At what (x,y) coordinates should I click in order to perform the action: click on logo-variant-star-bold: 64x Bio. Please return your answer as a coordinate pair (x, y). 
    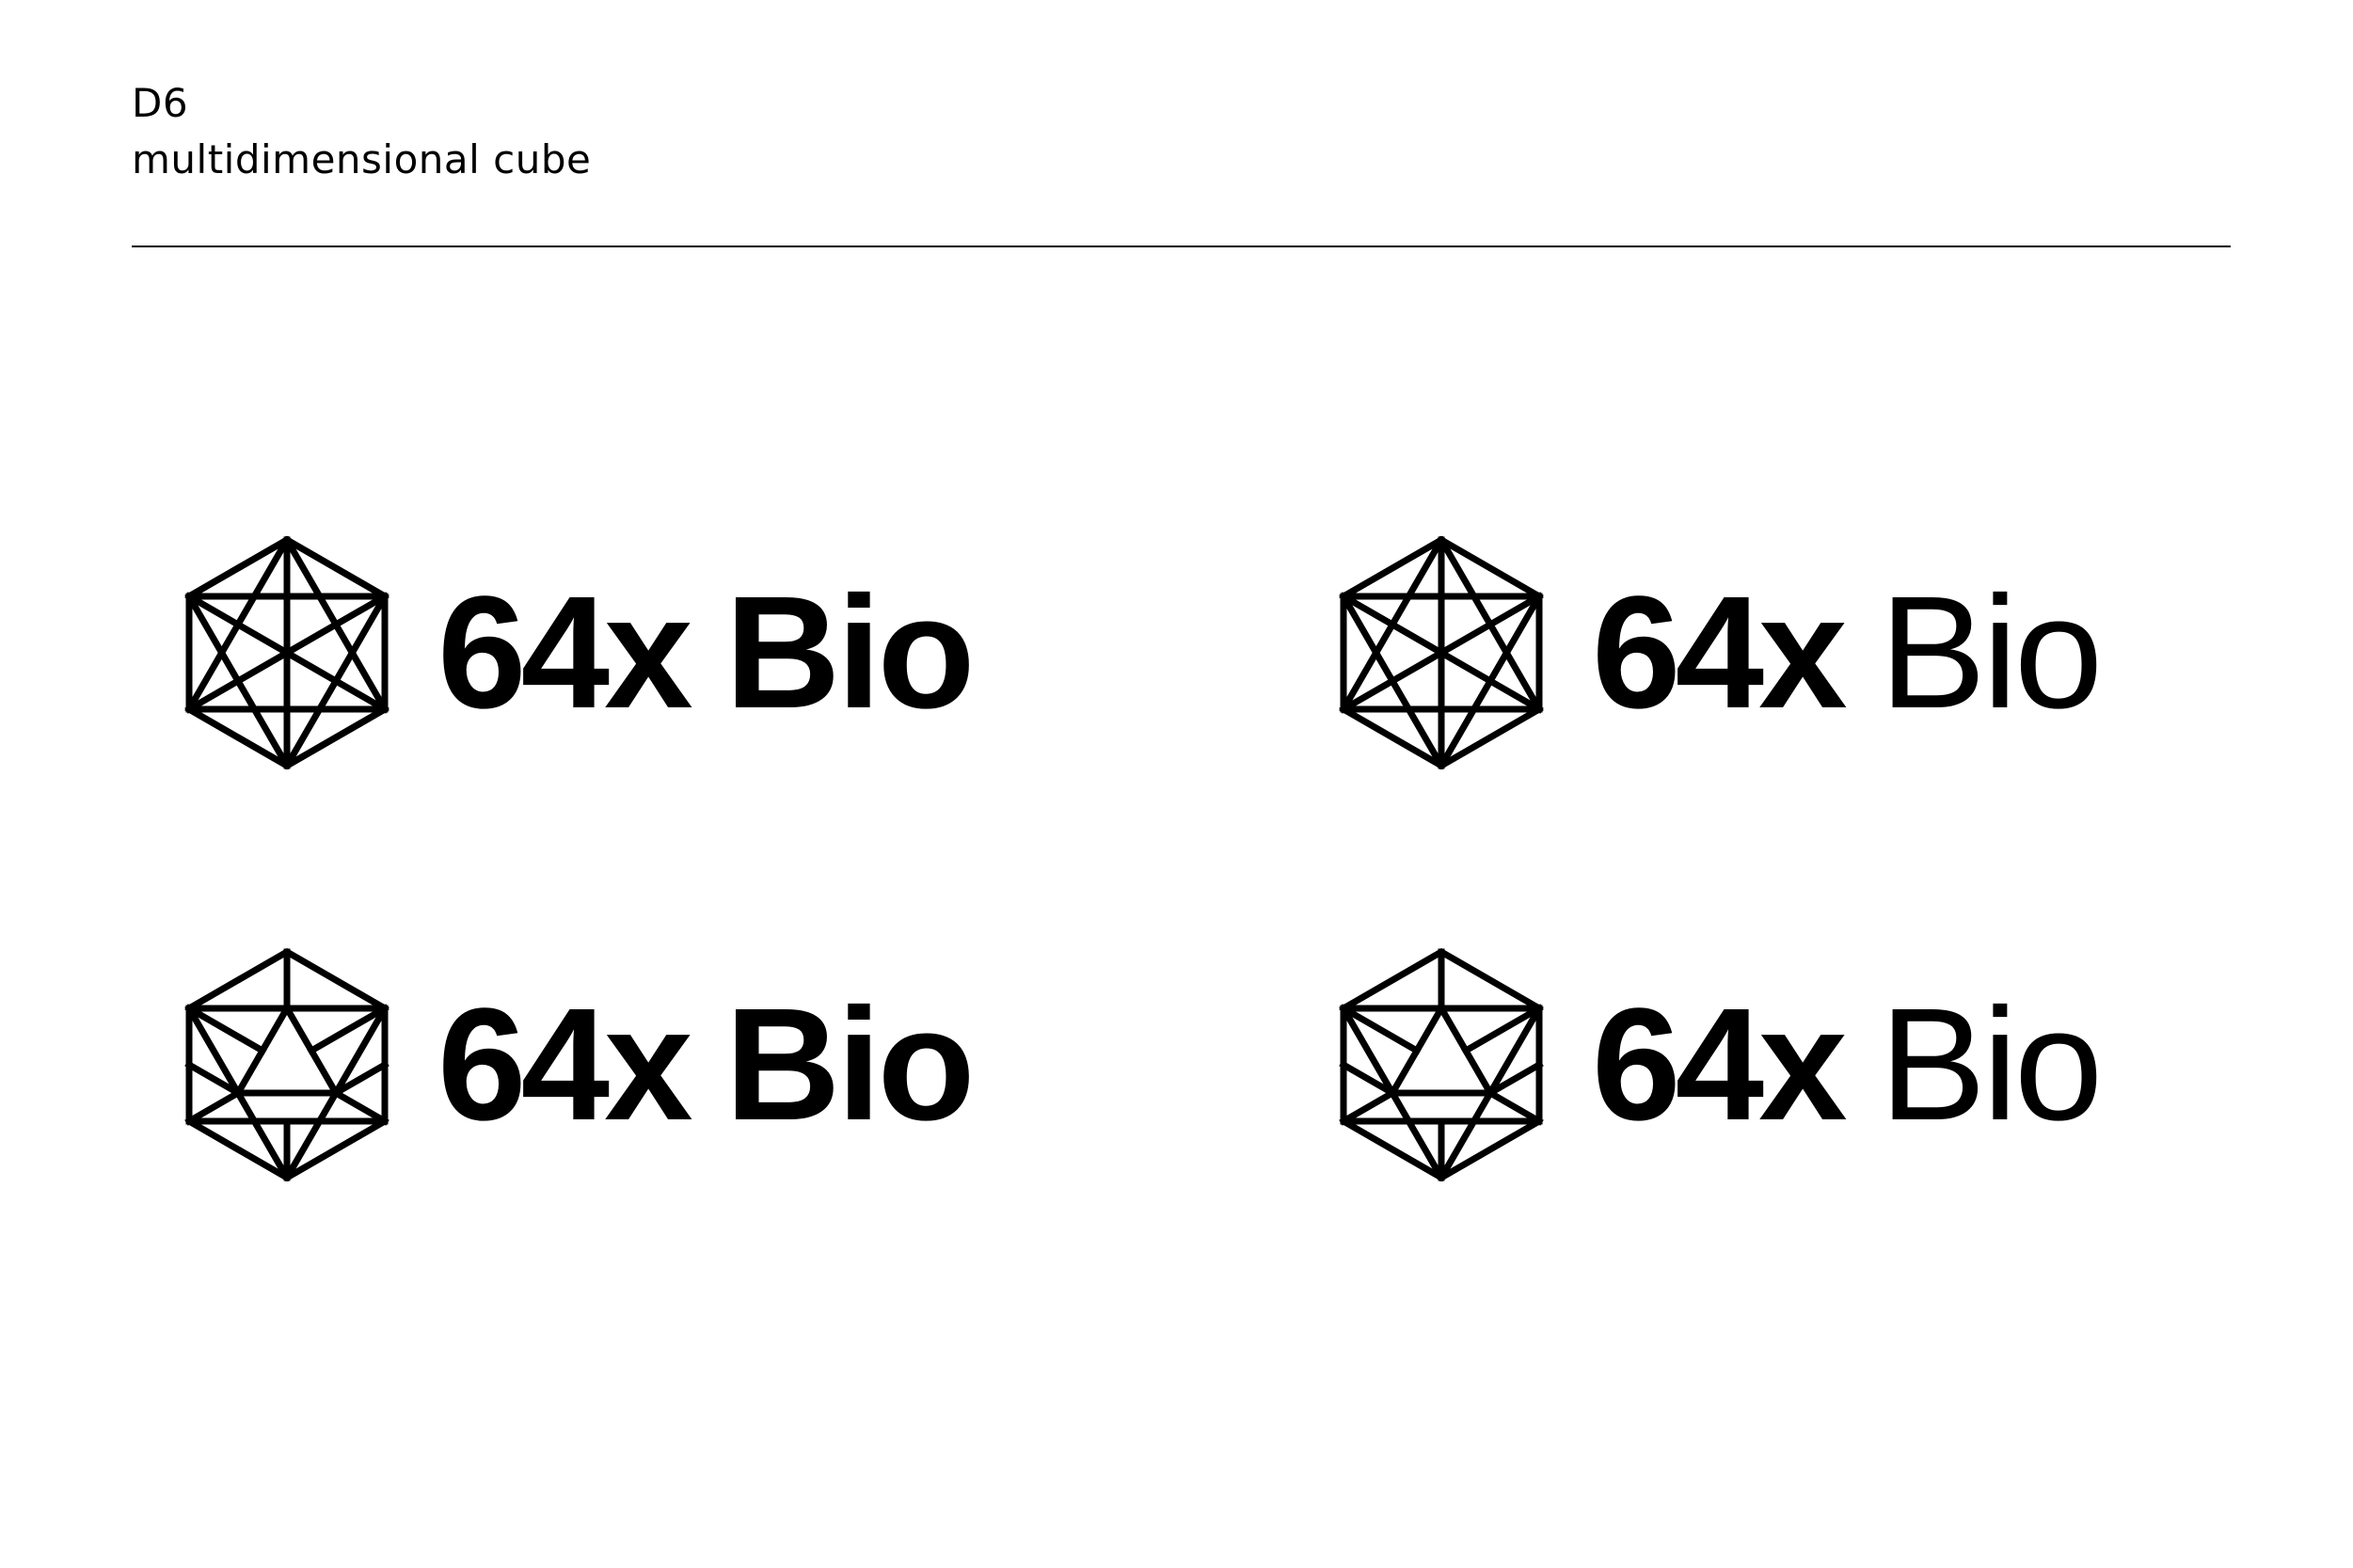
    Looking at the image, I should click on (579, 652).